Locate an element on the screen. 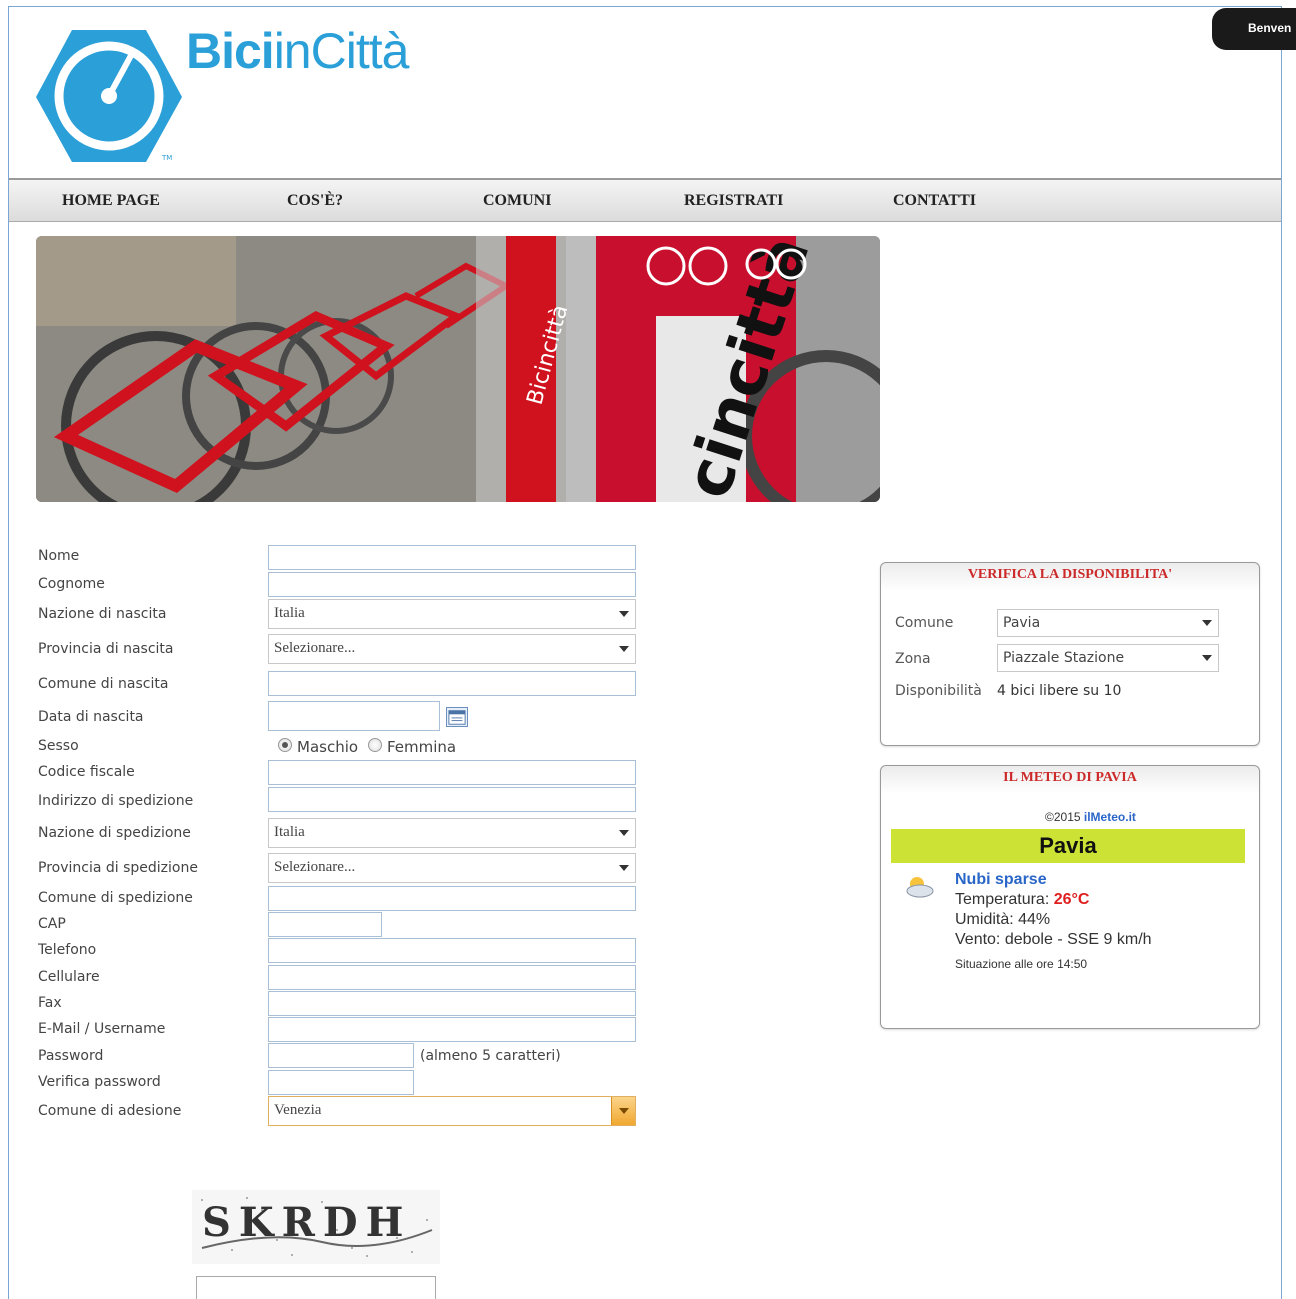 Image resolution: width=1296 pixels, height=1299 pixels. label-telefono: Telefono is located at coordinates (67, 950).